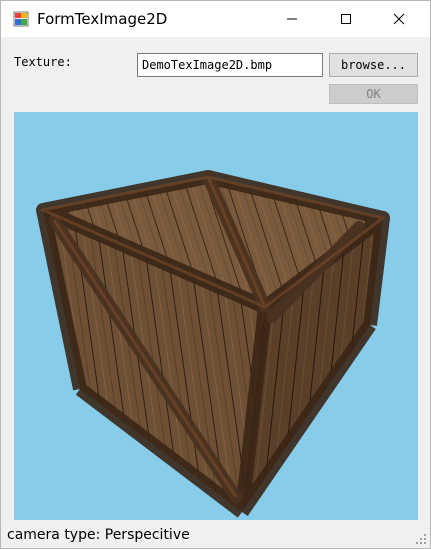  What do you see at coordinates (373, 94) in the screenshot?
I see `ok-button: OK` at bounding box center [373, 94].